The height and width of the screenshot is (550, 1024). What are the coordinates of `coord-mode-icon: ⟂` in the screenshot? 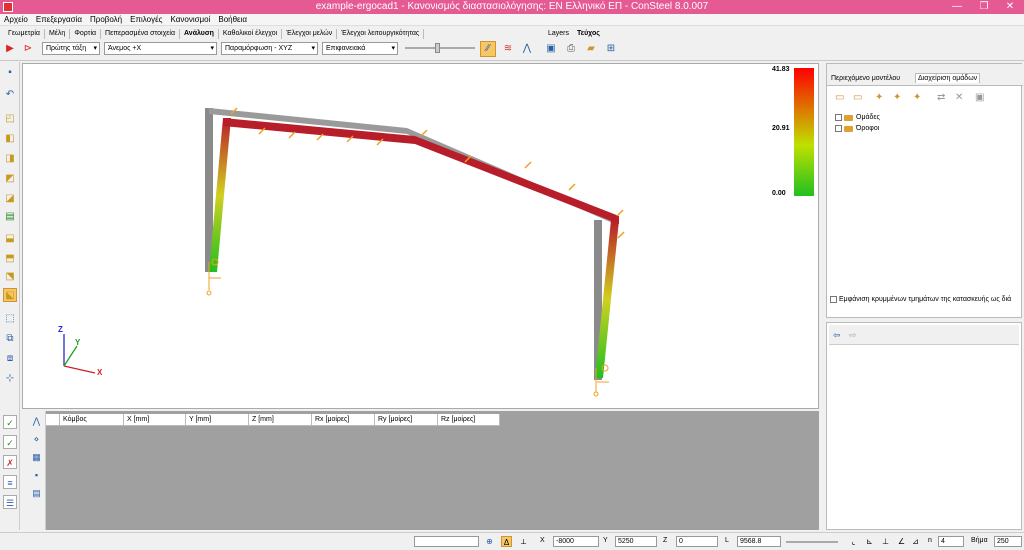 It's located at (523, 541).